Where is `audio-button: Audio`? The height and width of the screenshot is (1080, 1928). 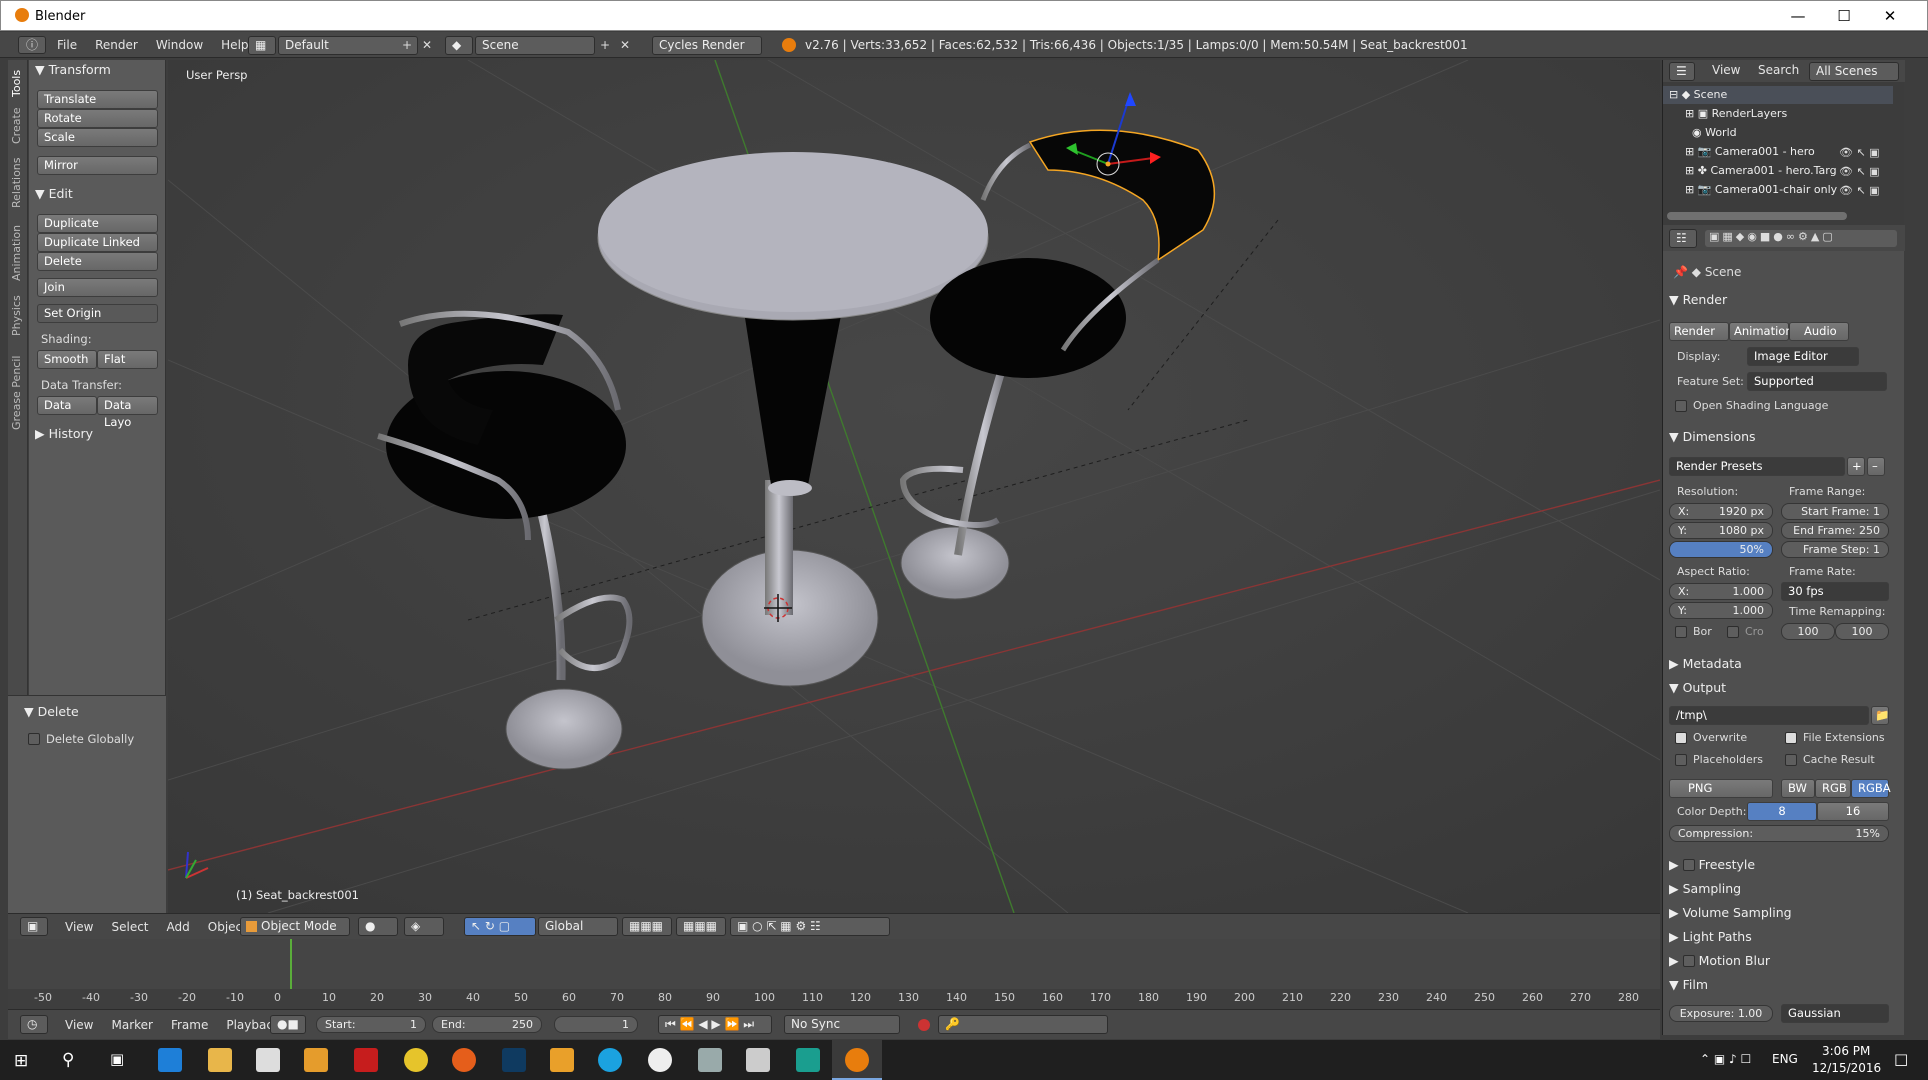
audio-button: Audio is located at coordinates (1819, 331).